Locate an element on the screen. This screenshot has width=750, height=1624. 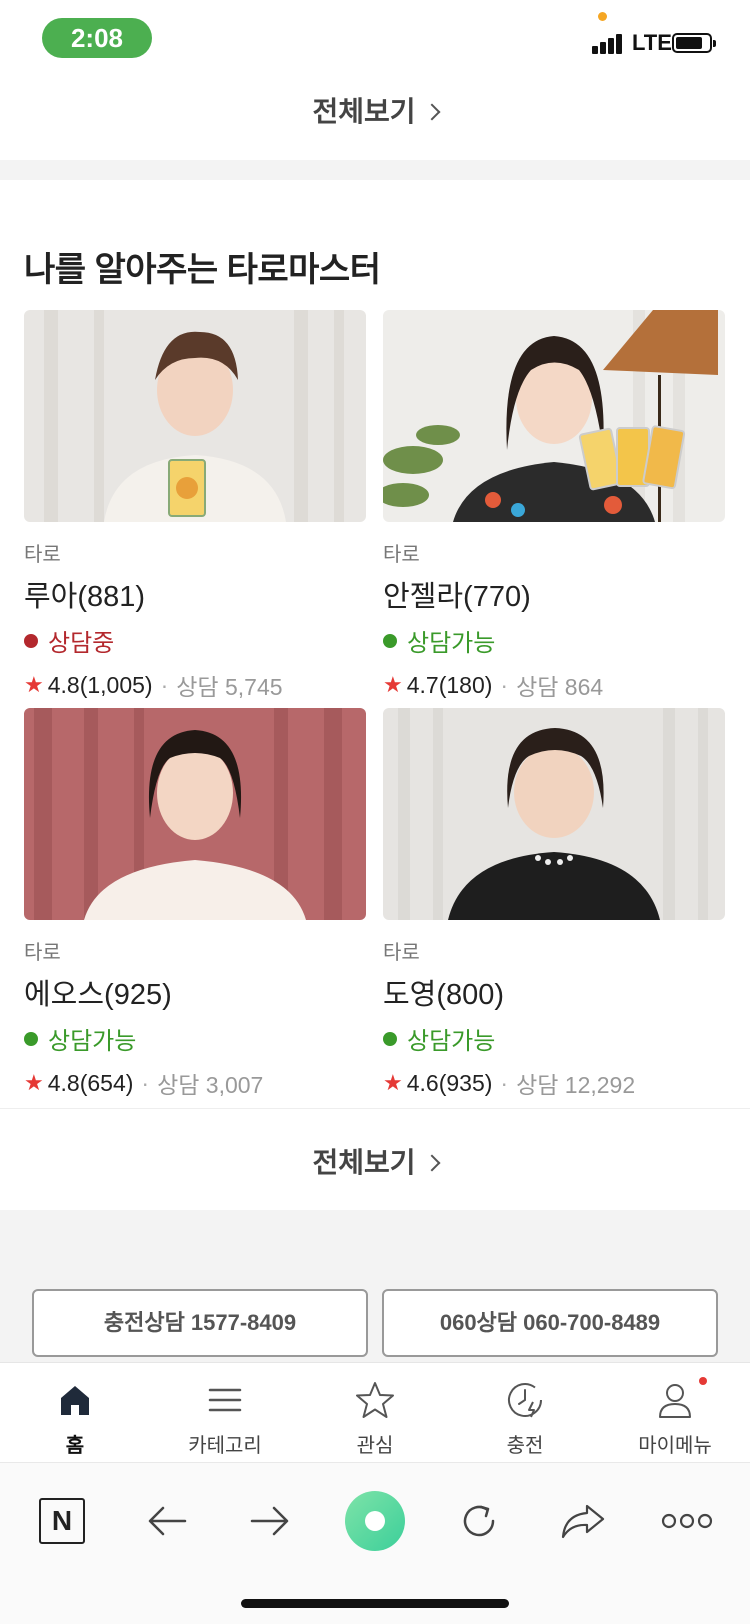
notification-dot is located at coordinates (703, 1381).